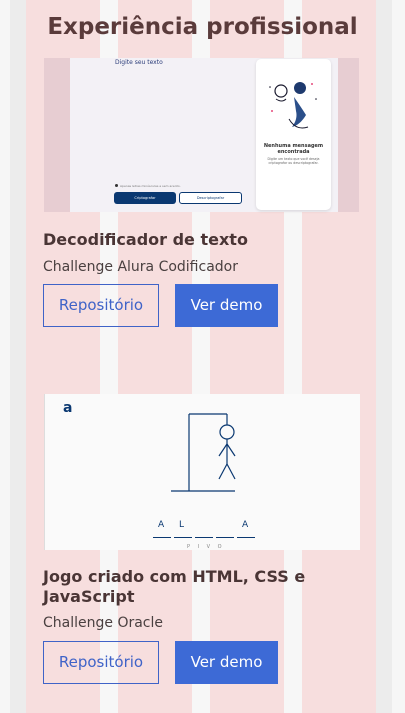  Describe the element at coordinates (210, 198) in the screenshot. I see `preview-decrypt-button: Descriptografar` at that location.